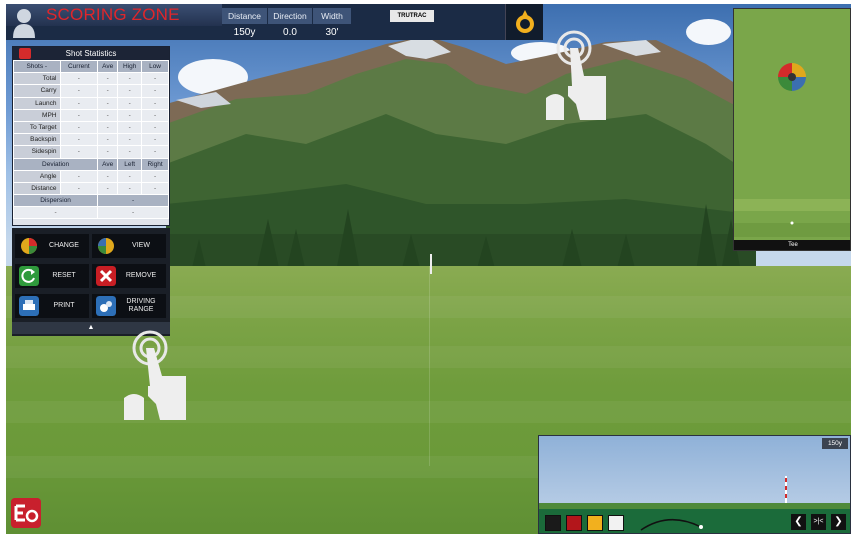 The width and height of the screenshot is (851, 534). I want to click on print-button: PRINT, so click(52, 306).